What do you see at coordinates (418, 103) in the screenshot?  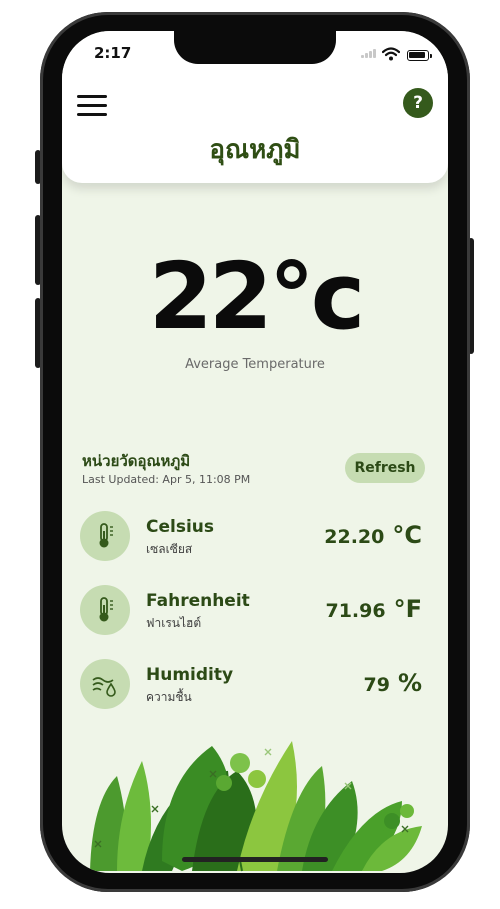 I see `help-button: ?` at bounding box center [418, 103].